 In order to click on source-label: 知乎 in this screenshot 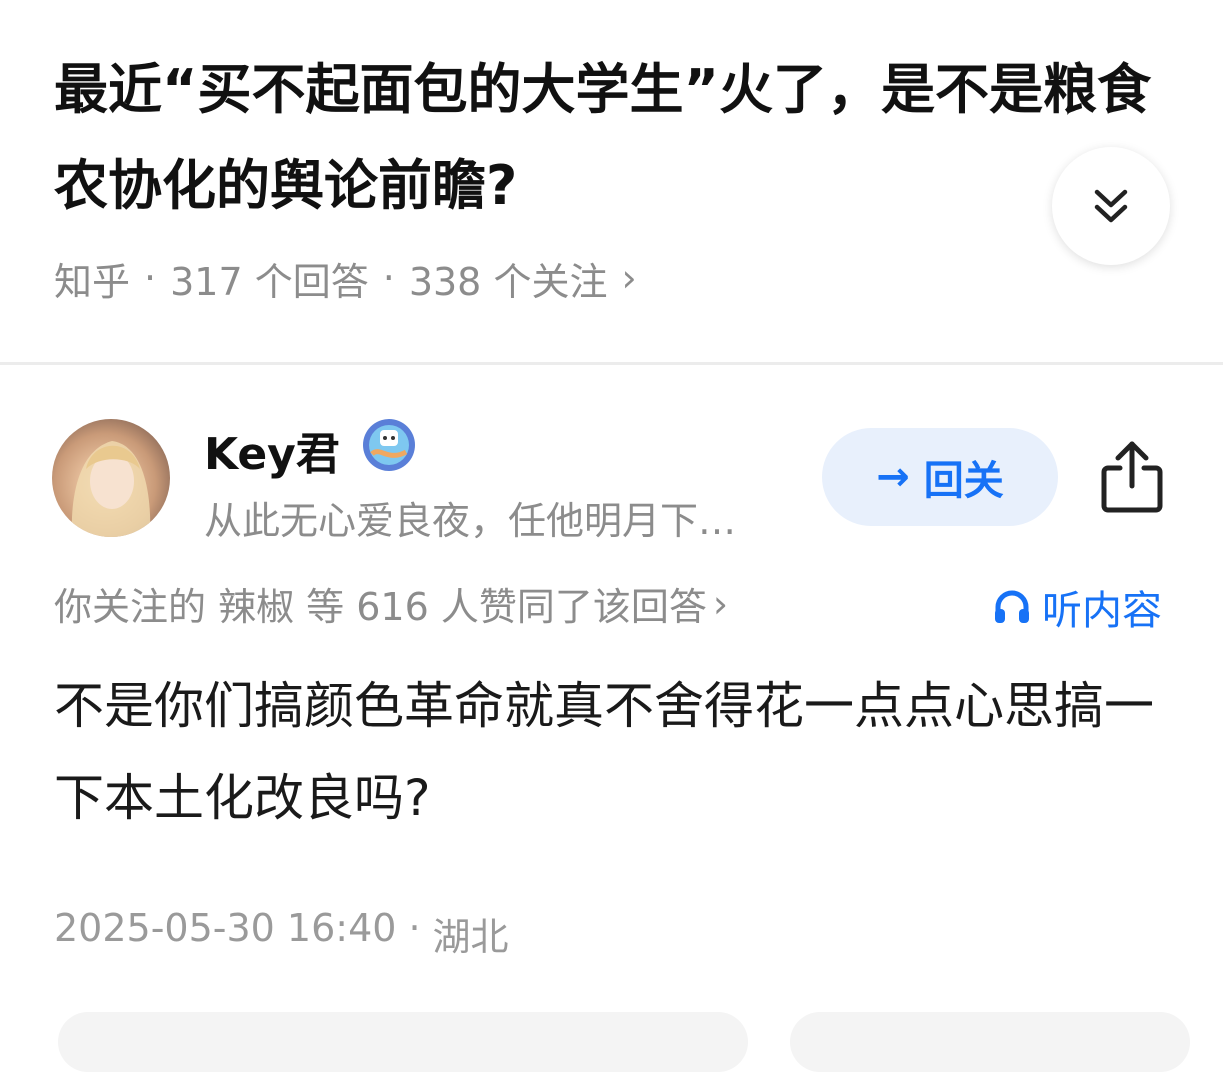, I will do `click(92, 281)`.